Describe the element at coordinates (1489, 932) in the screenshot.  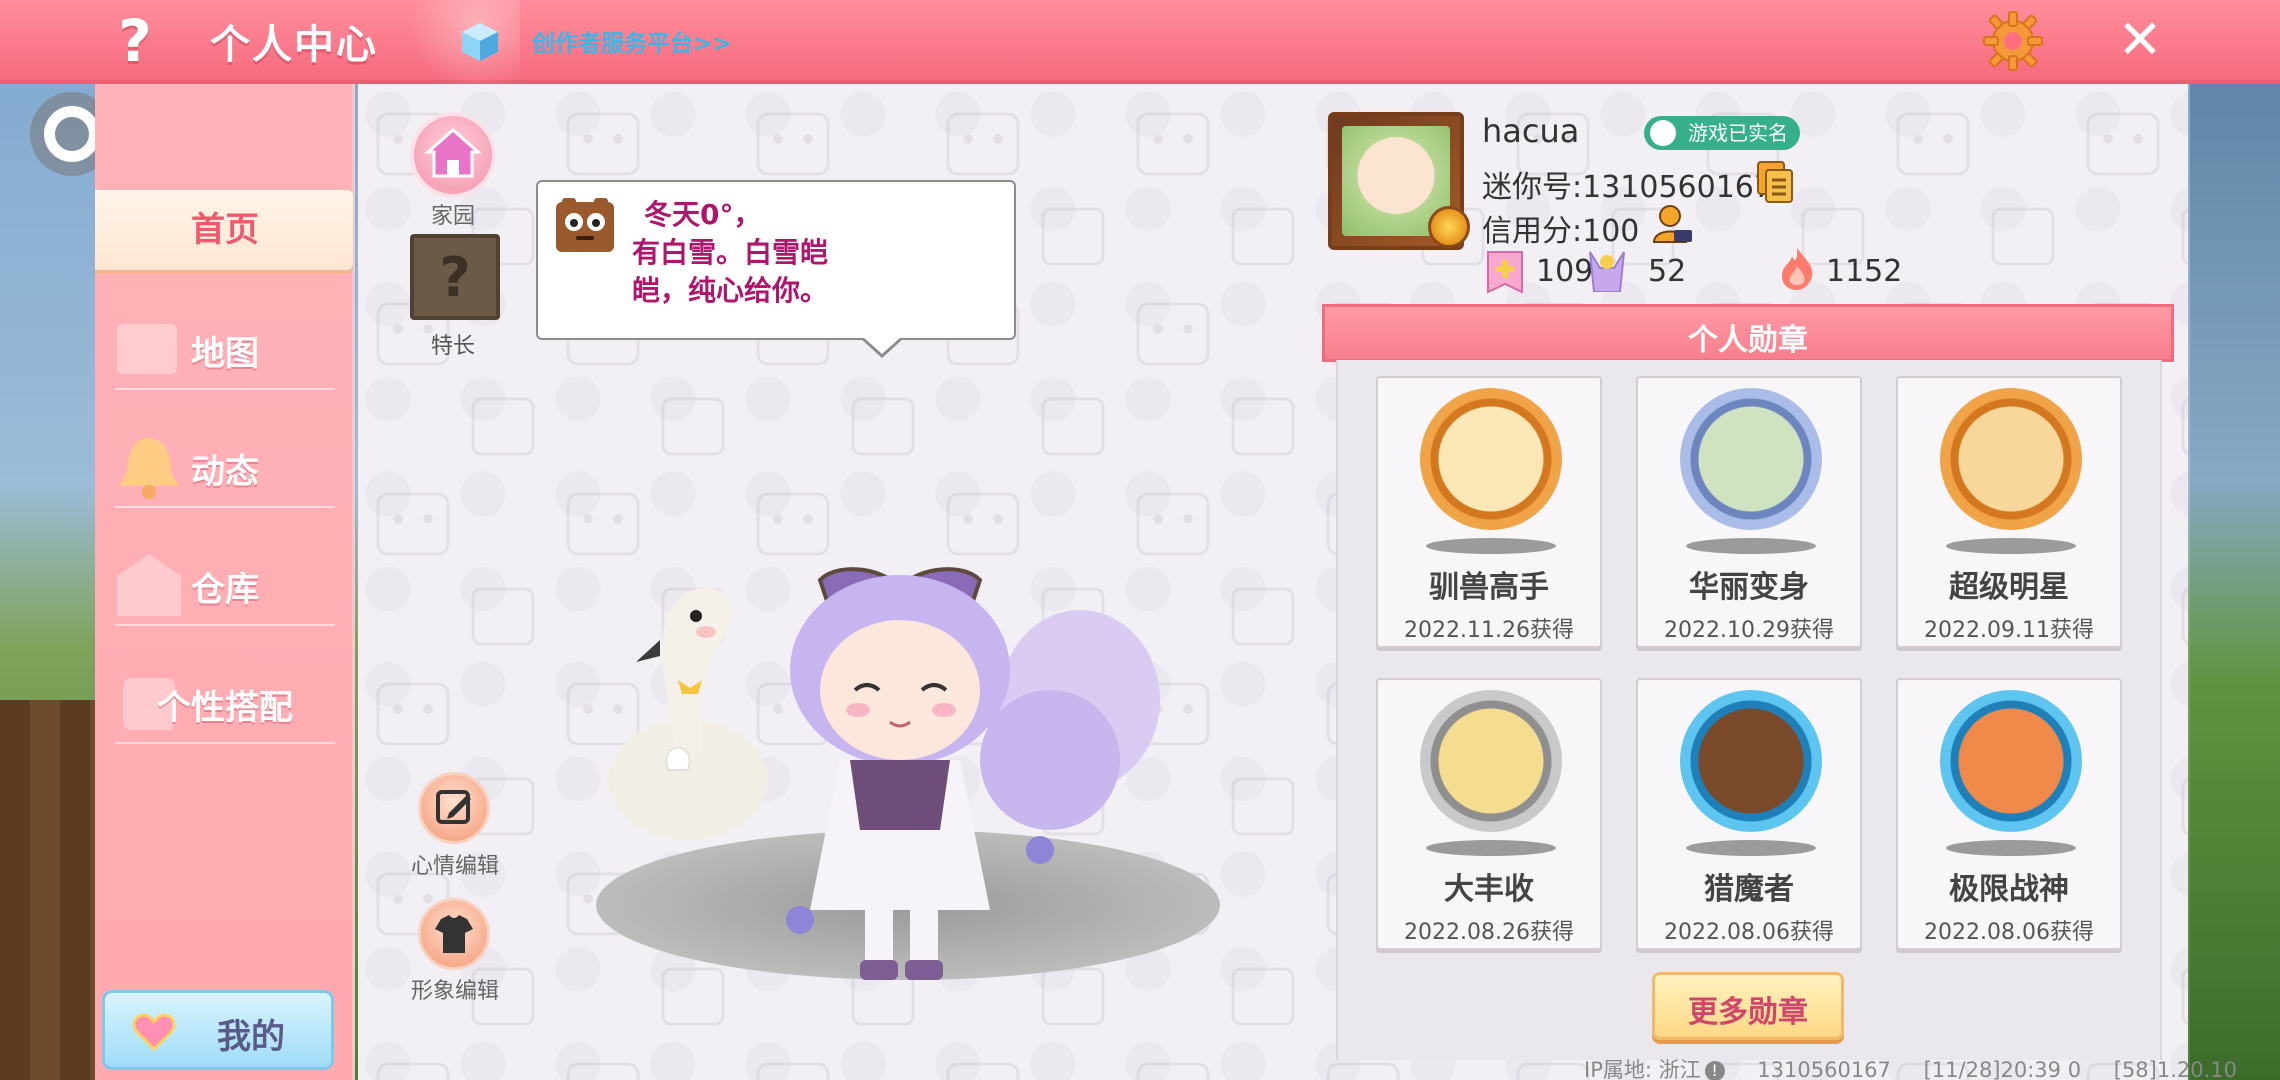
I see `medal-date: 2022.08.26获得` at that location.